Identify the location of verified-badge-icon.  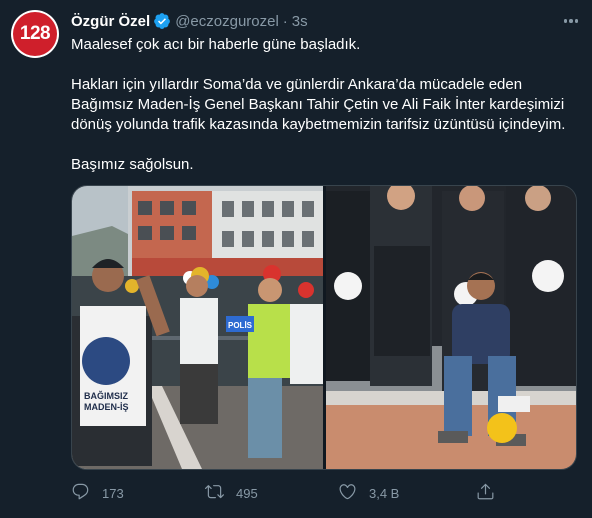
(162, 21).